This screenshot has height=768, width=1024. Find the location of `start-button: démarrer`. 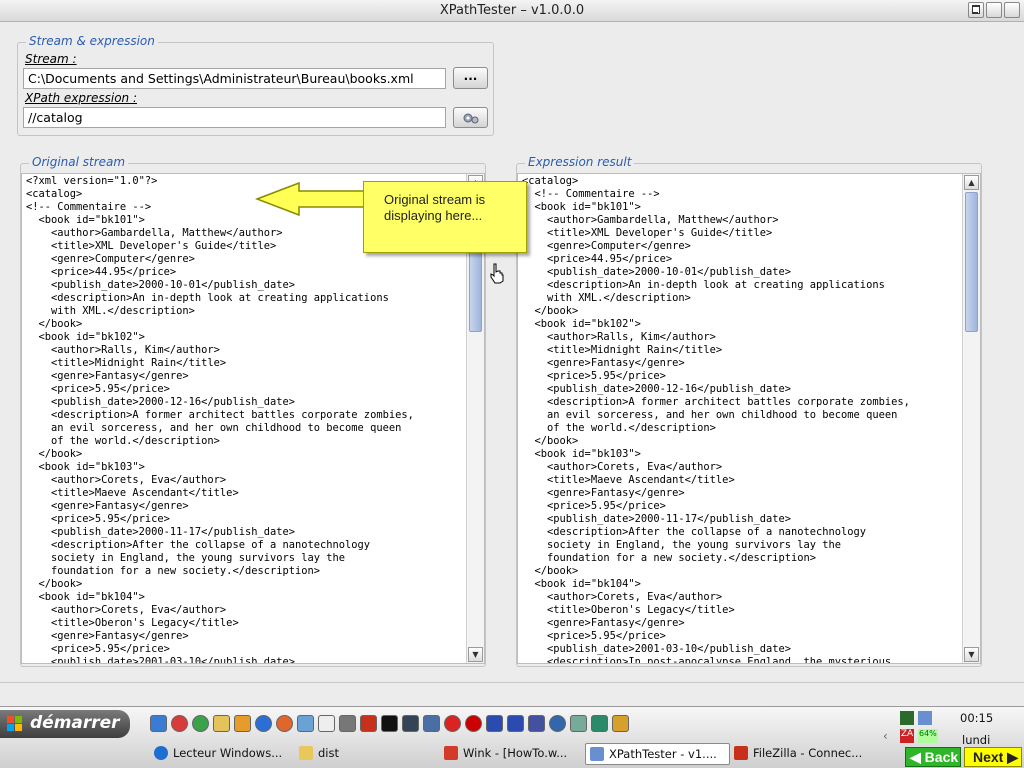

start-button: démarrer is located at coordinates (65, 724).